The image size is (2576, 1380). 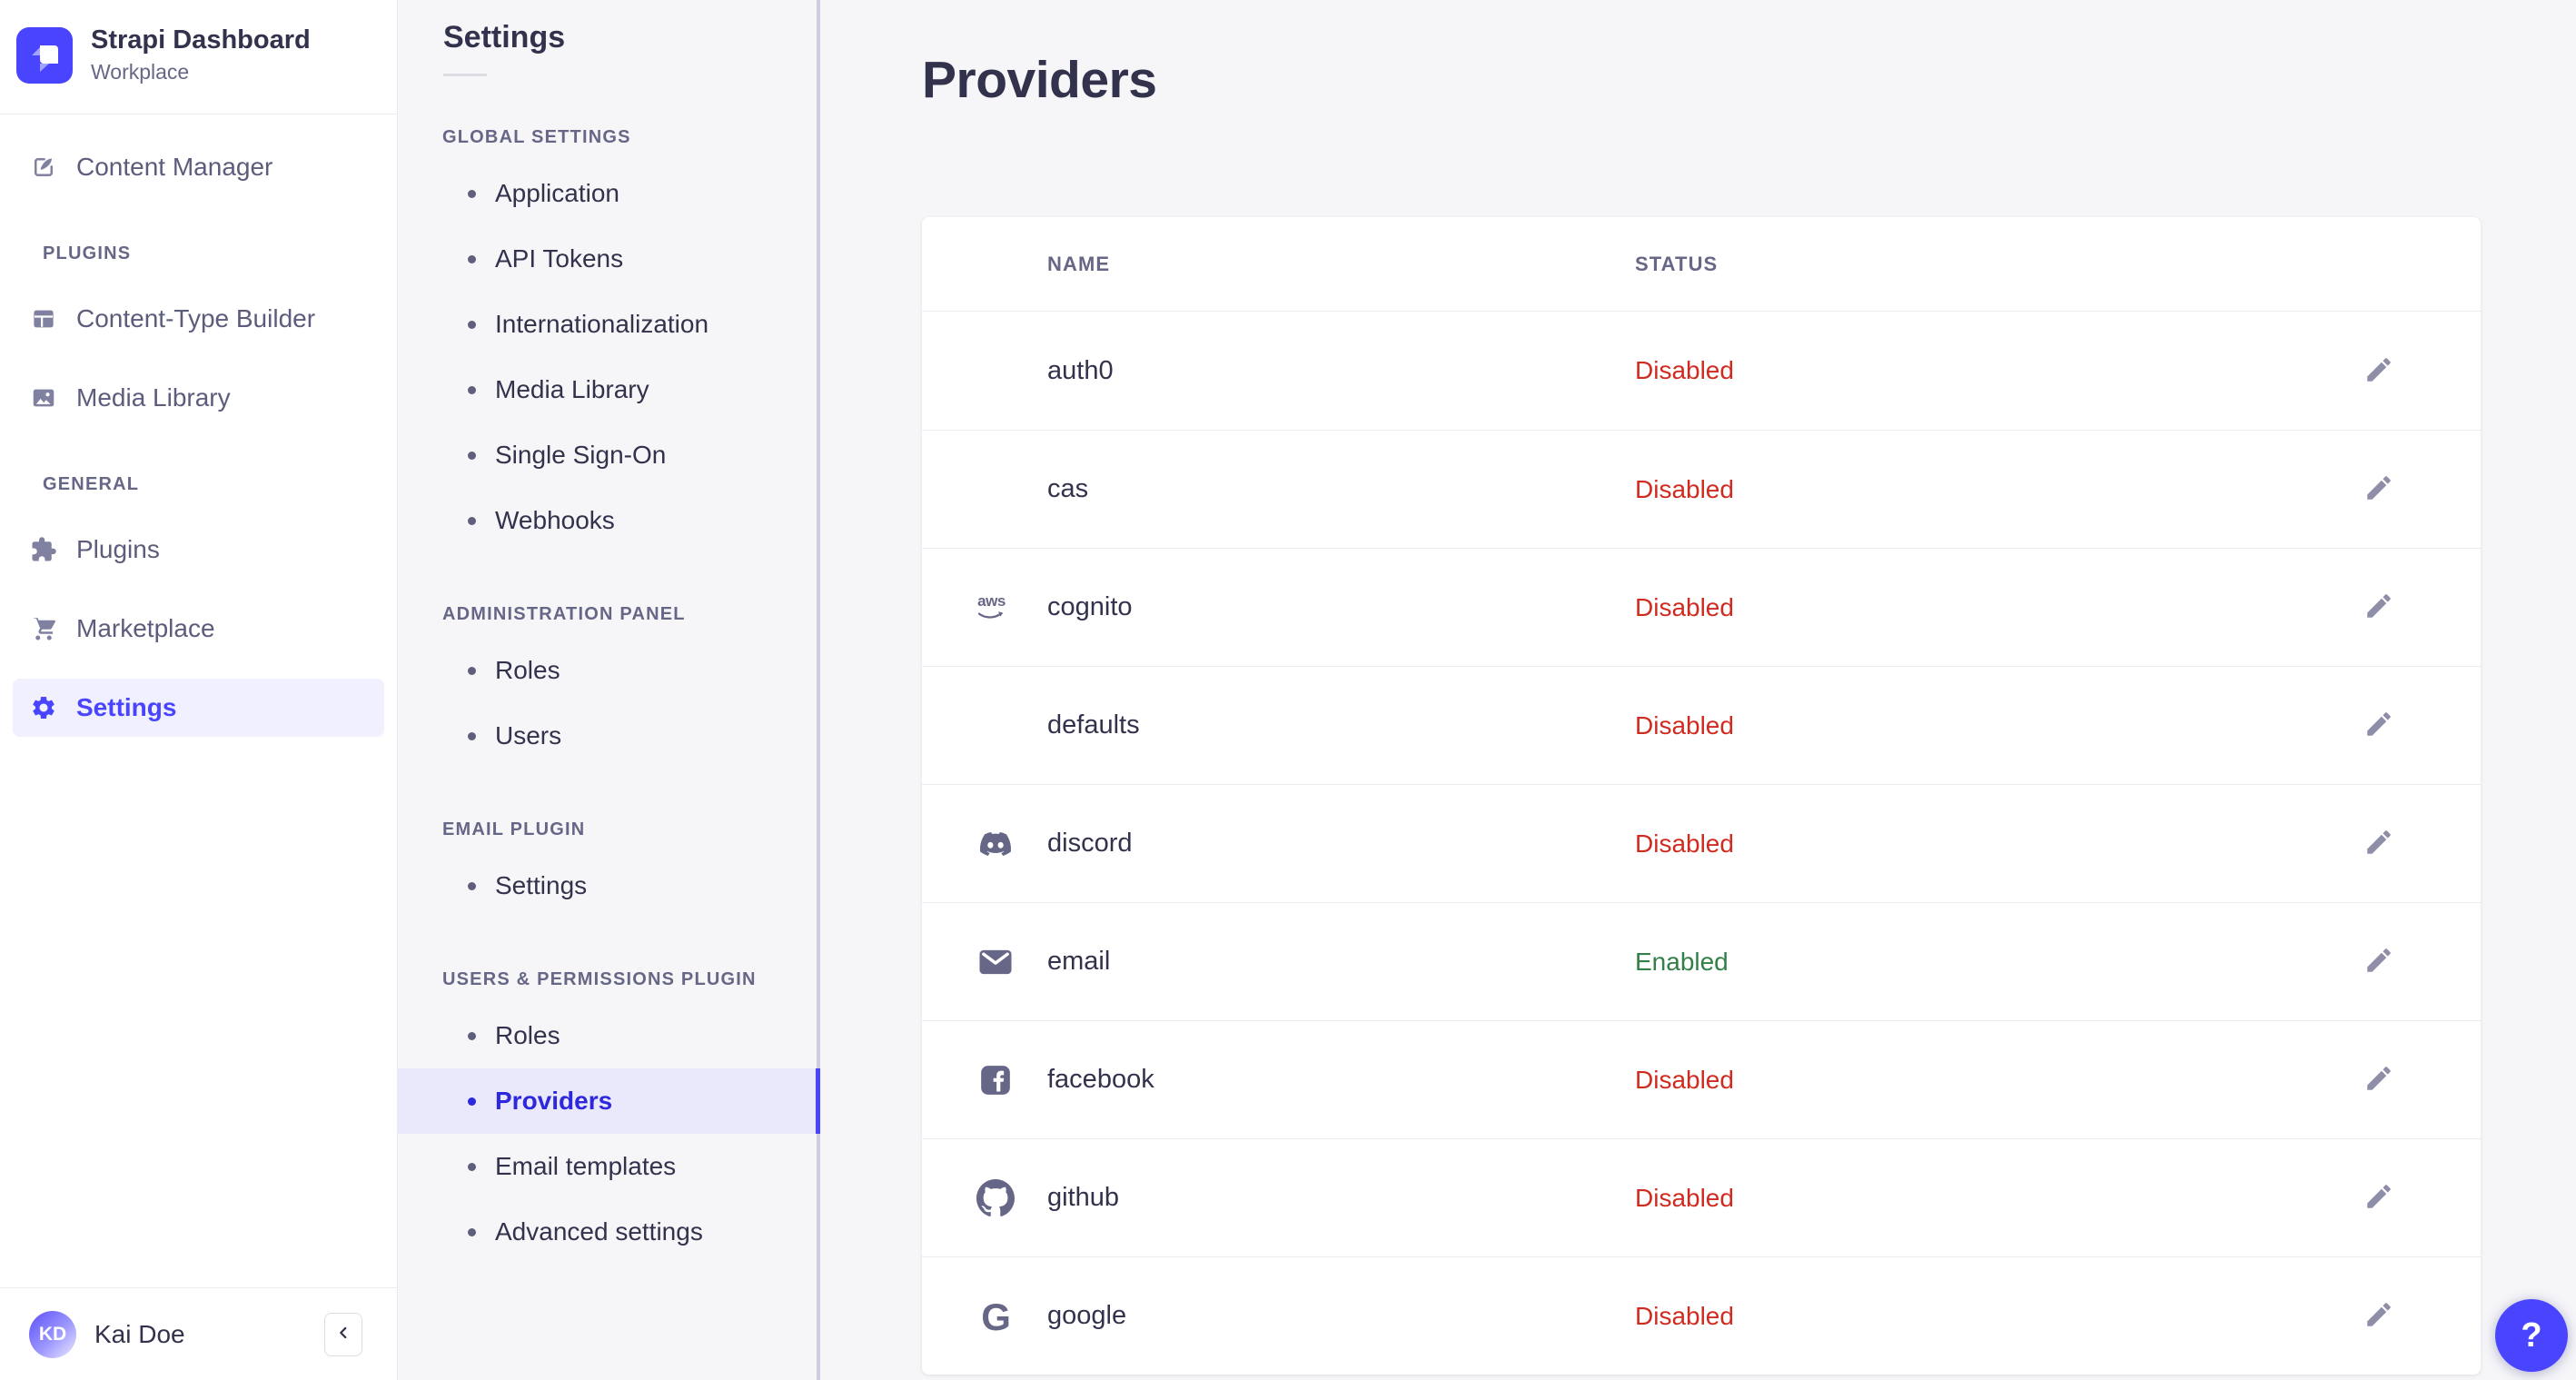 What do you see at coordinates (52, 1334) in the screenshot?
I see `avatar: KD` at bounding box center [52, 1334].